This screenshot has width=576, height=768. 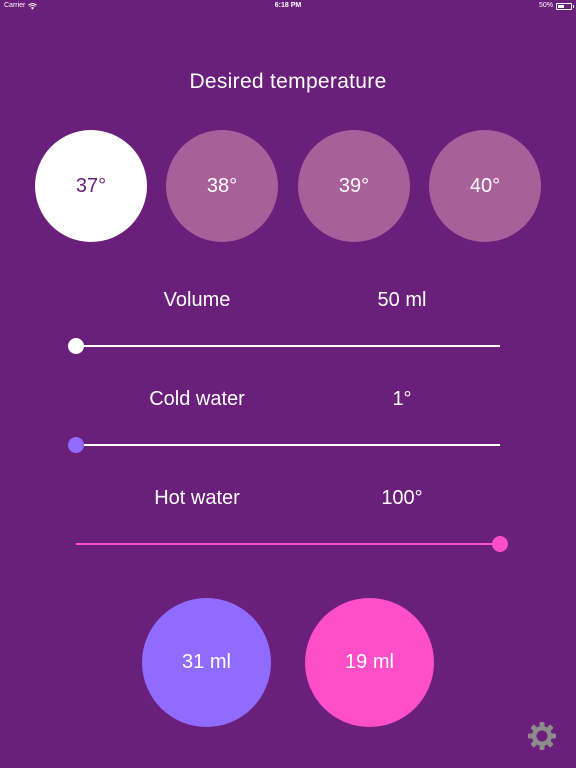 What do you see at coordinates (91, 186) in the screenshot?
I see `temperature-option-37: 37°` at bounding box center [91, 186].